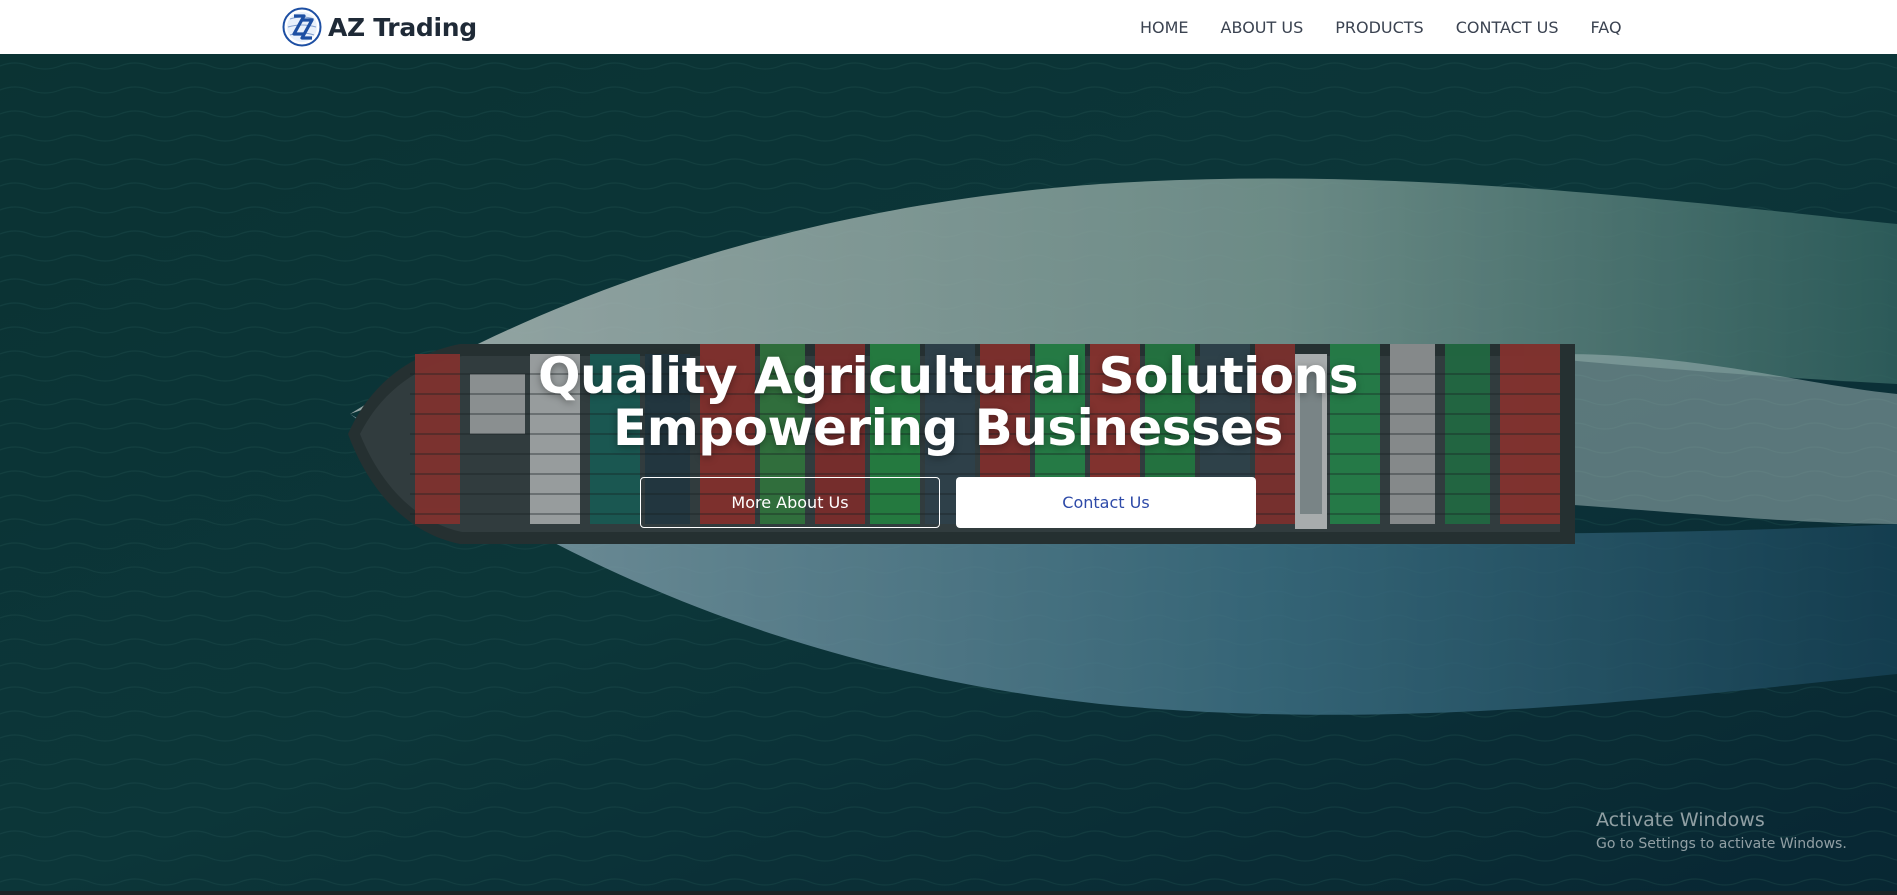 Image resolution: width=1897 pixels, height=895 pixels. What do you see at coordinates (402, 27) in the screenshot?
I see `brand-name: AZ Trading` at bounding box center [402, 27].